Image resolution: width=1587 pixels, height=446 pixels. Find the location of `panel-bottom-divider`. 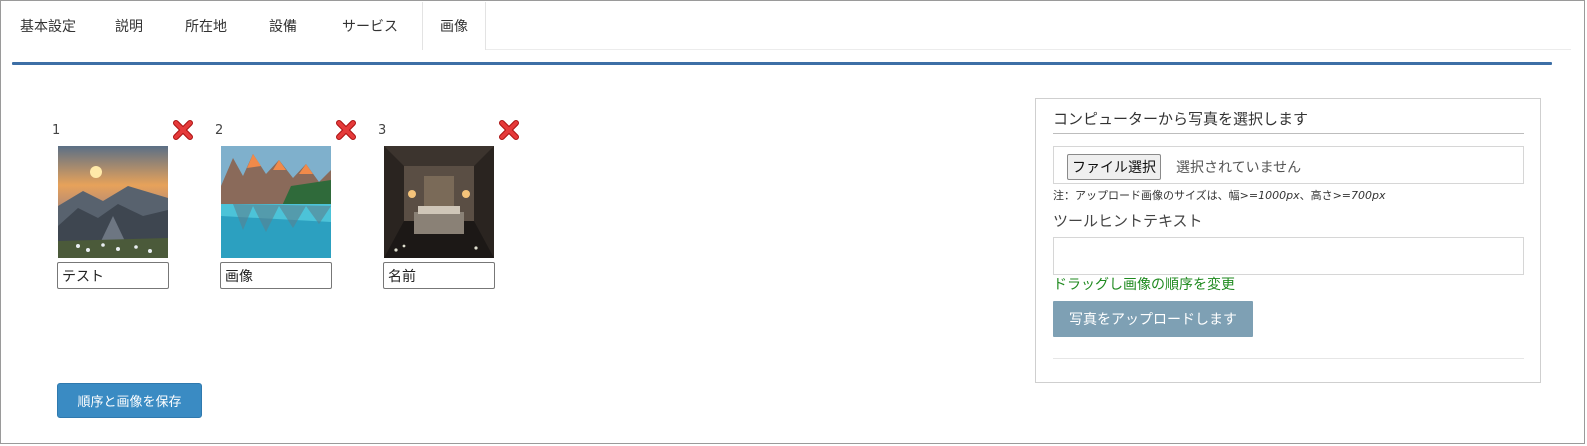

panel-bottom-divider is located at coordinates (1288, 358).